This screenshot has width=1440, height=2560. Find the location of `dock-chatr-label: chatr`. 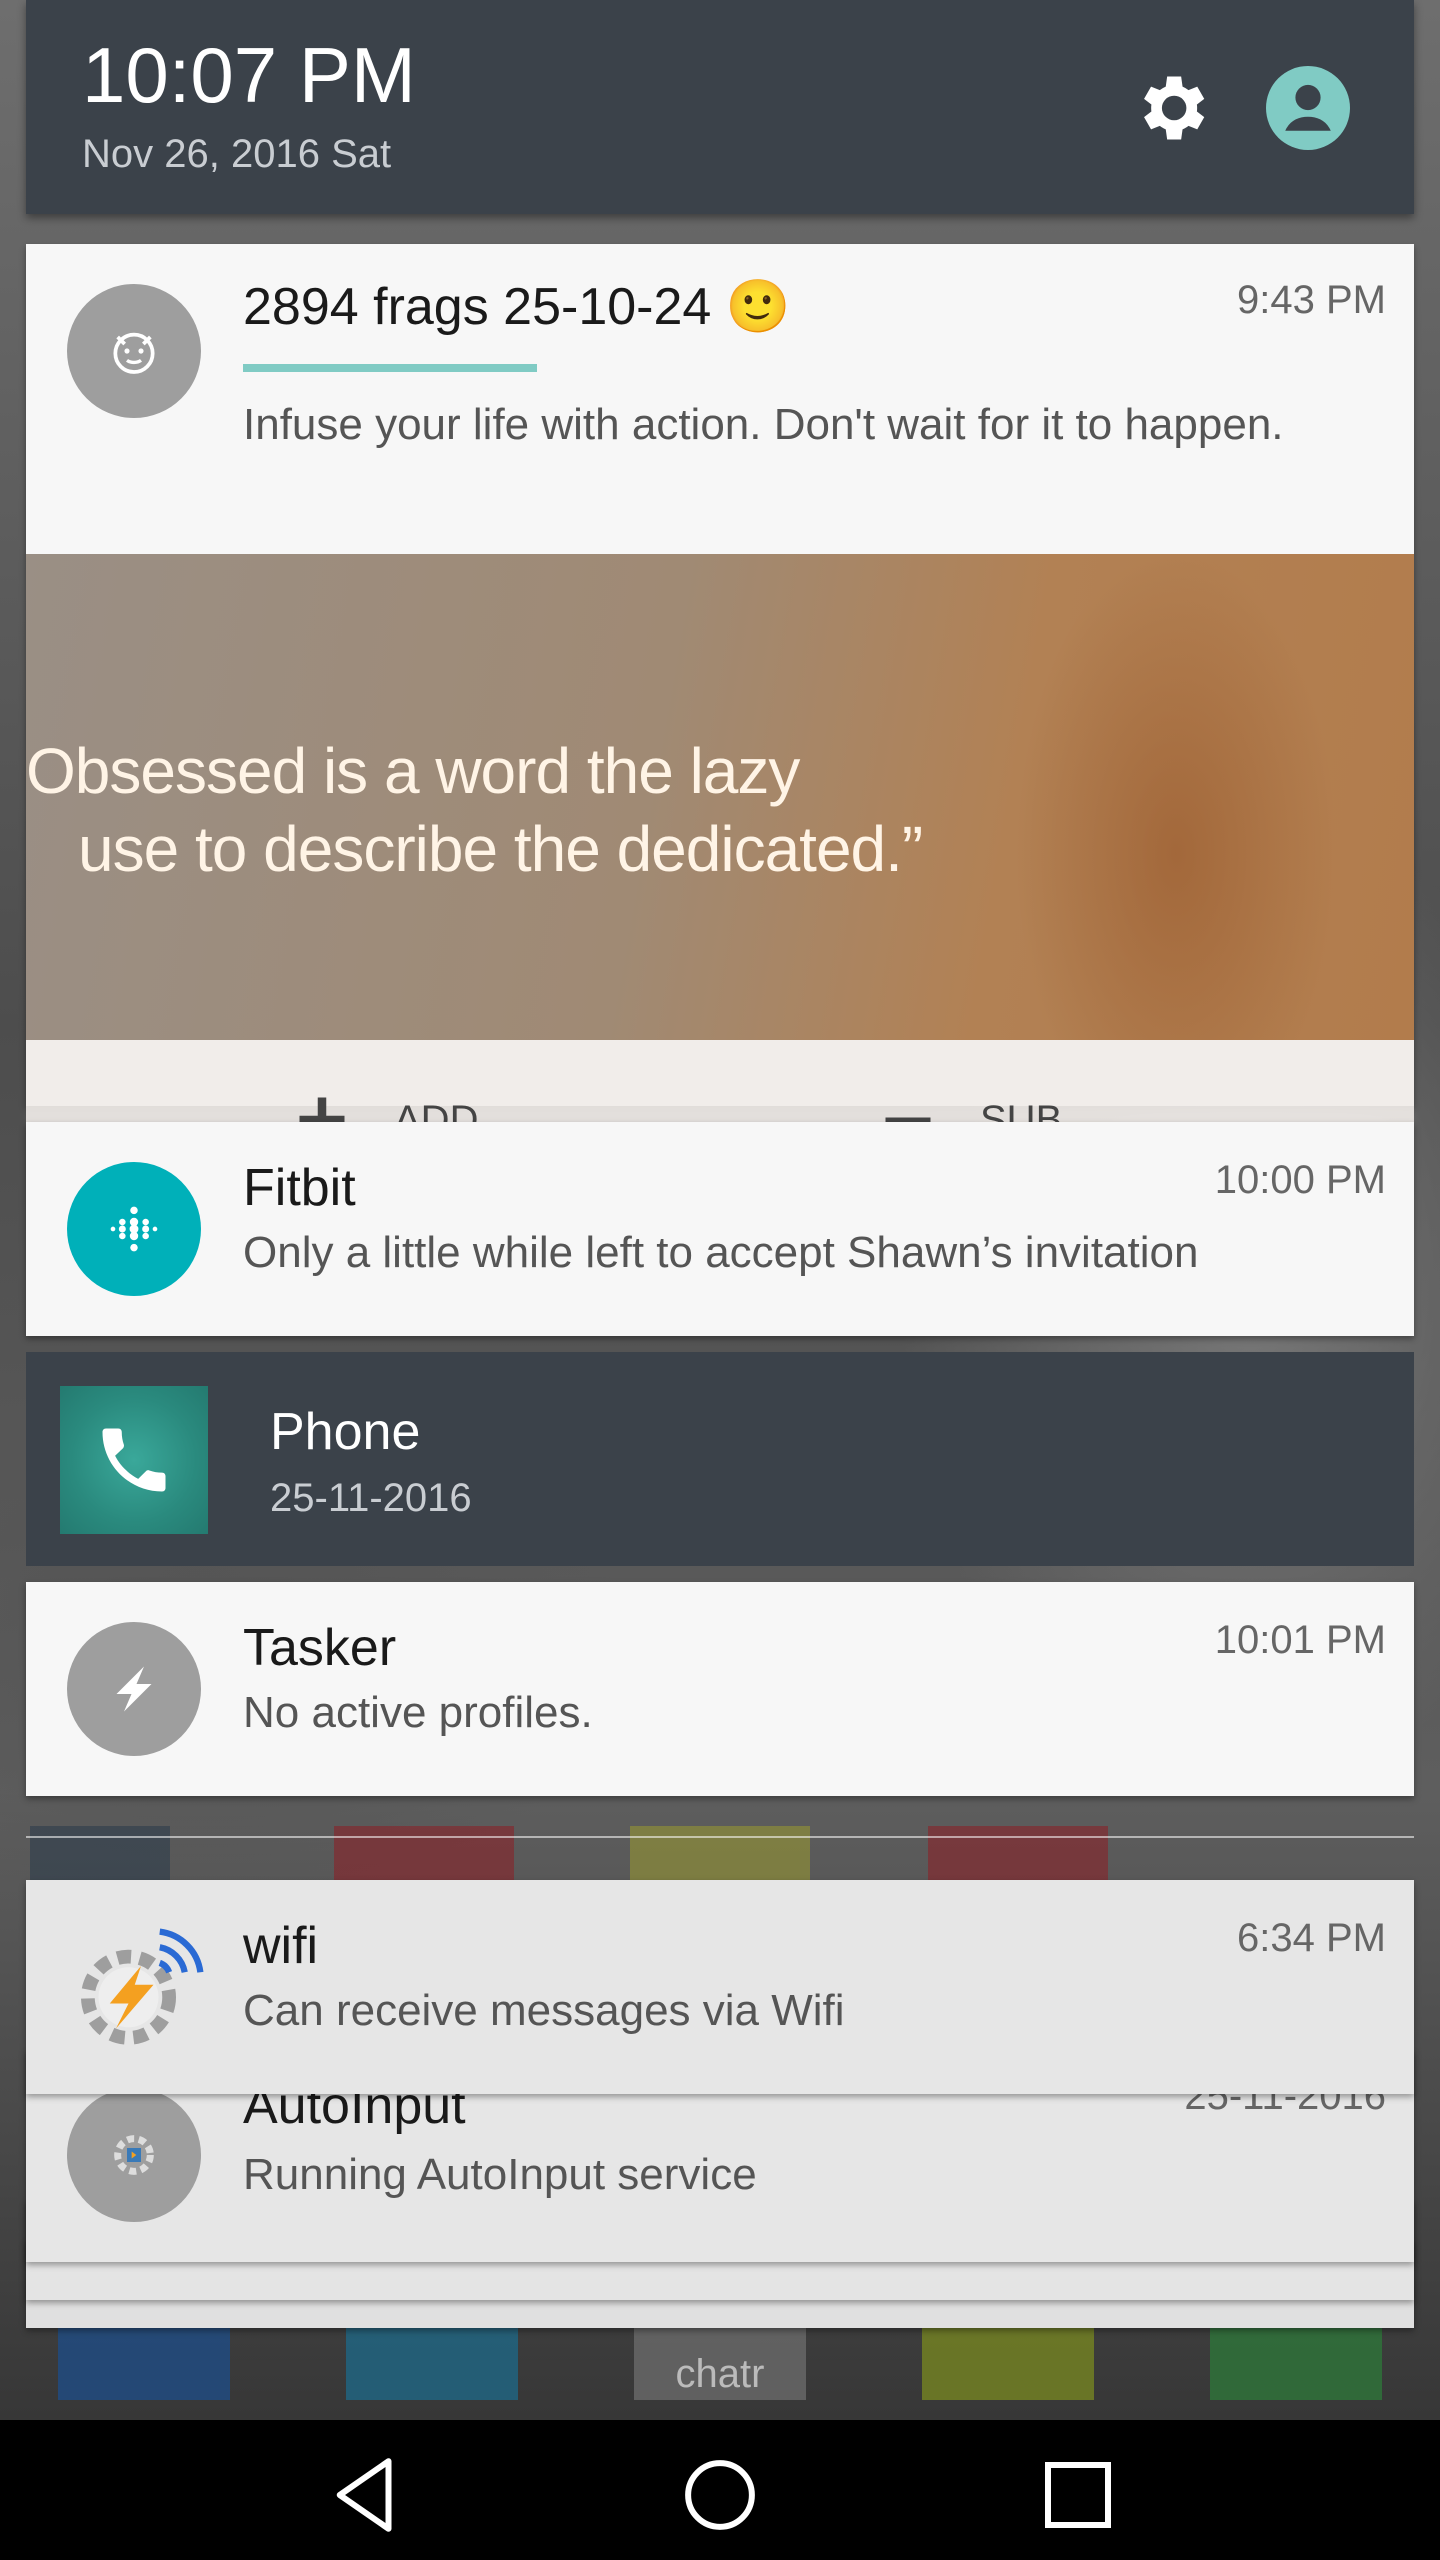

dock-chatr-label: chatr is located at coordinates (720, 2374).